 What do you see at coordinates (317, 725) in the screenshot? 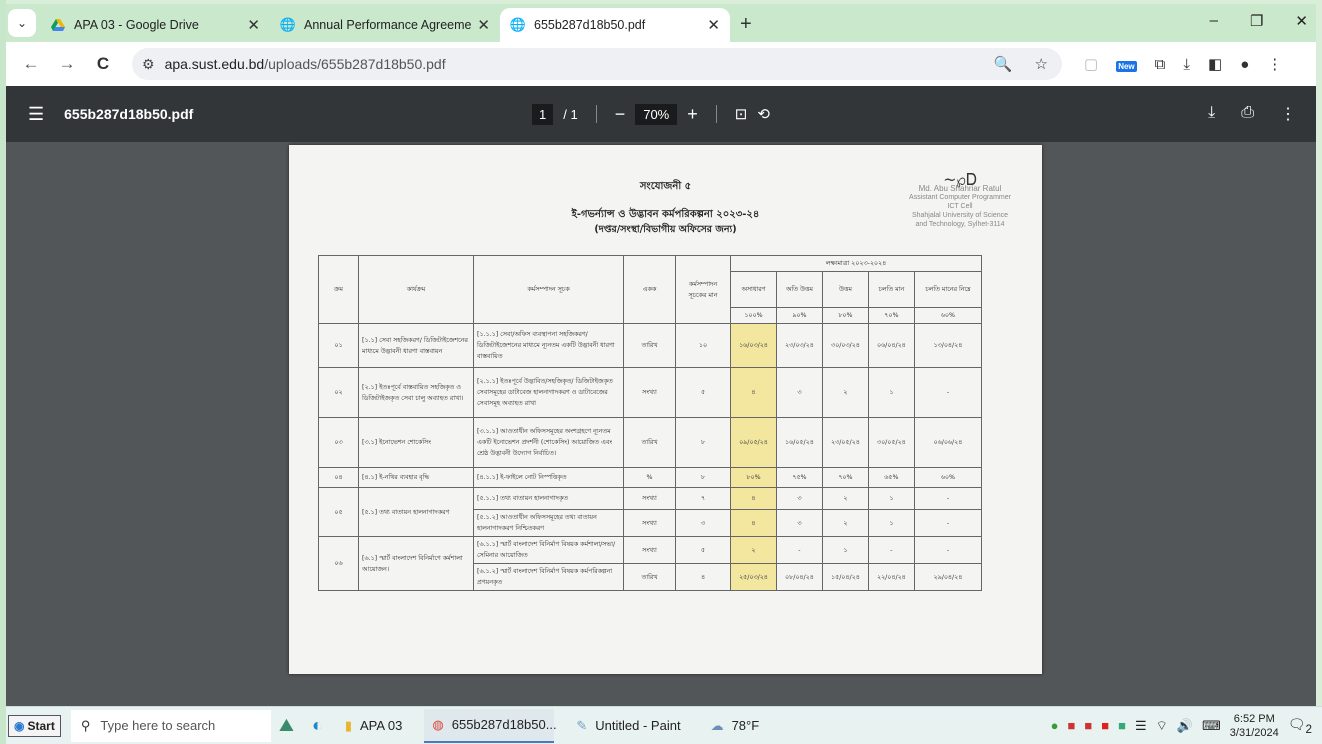
I see `edge-browser-icon: ◐` at bounding box center [317, 725].